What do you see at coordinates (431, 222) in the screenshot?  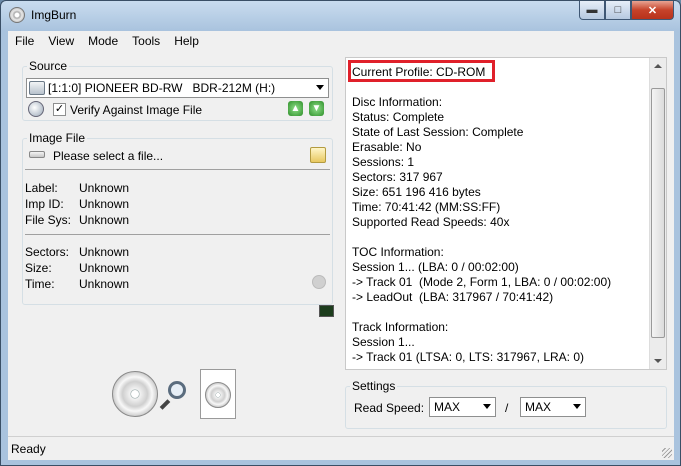 I see `info-line: Supported Read Speeds: 40x` at bounding box center [431, 222].